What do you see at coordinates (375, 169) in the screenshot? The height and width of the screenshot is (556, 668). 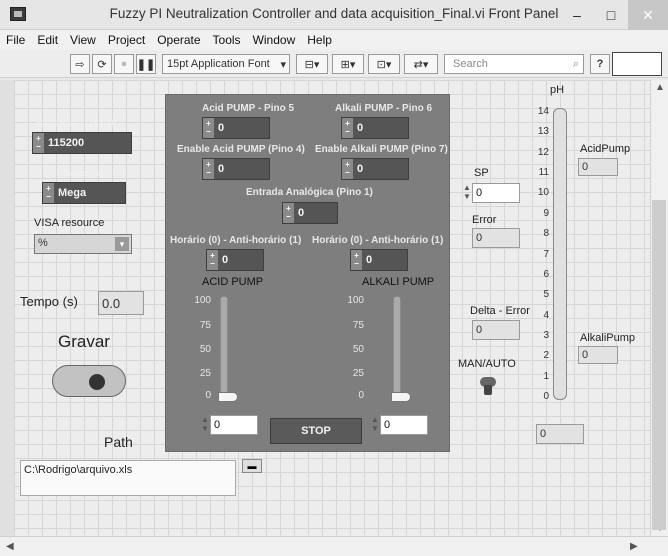 I see `enable-alkali-pump-control: + − 0` at bounding box center [375, 169].